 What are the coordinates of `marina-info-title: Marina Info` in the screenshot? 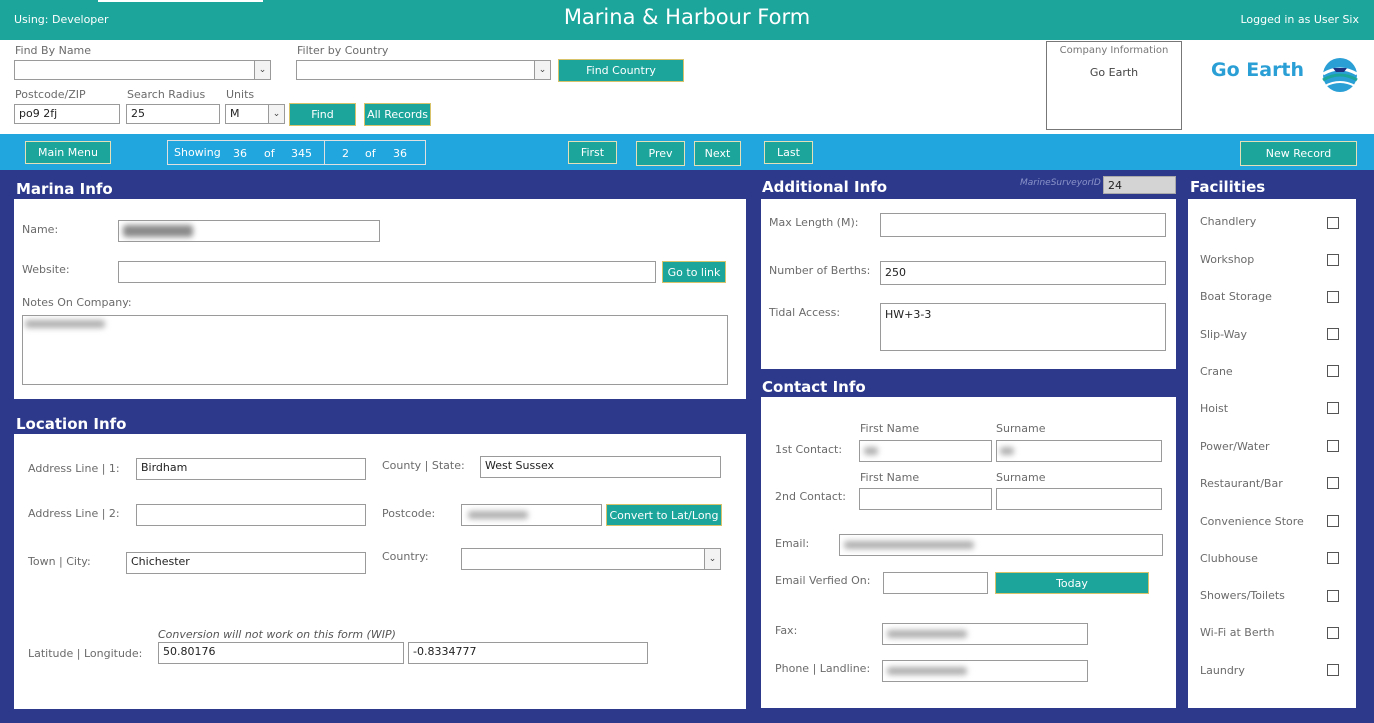 It's located at (64, 189).